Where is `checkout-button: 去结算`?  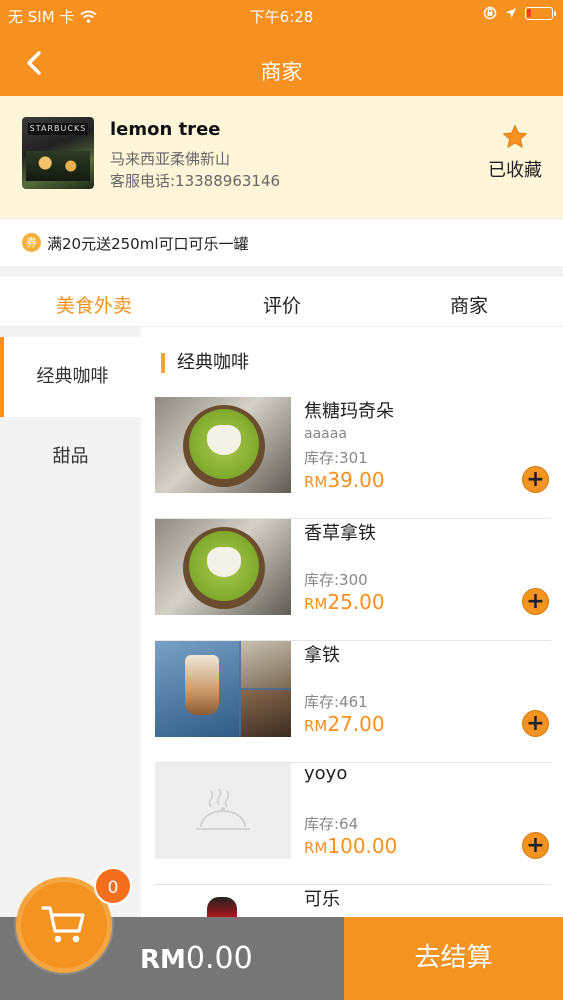
checkout-button: 去结算 is located at coordinates (453, 958).